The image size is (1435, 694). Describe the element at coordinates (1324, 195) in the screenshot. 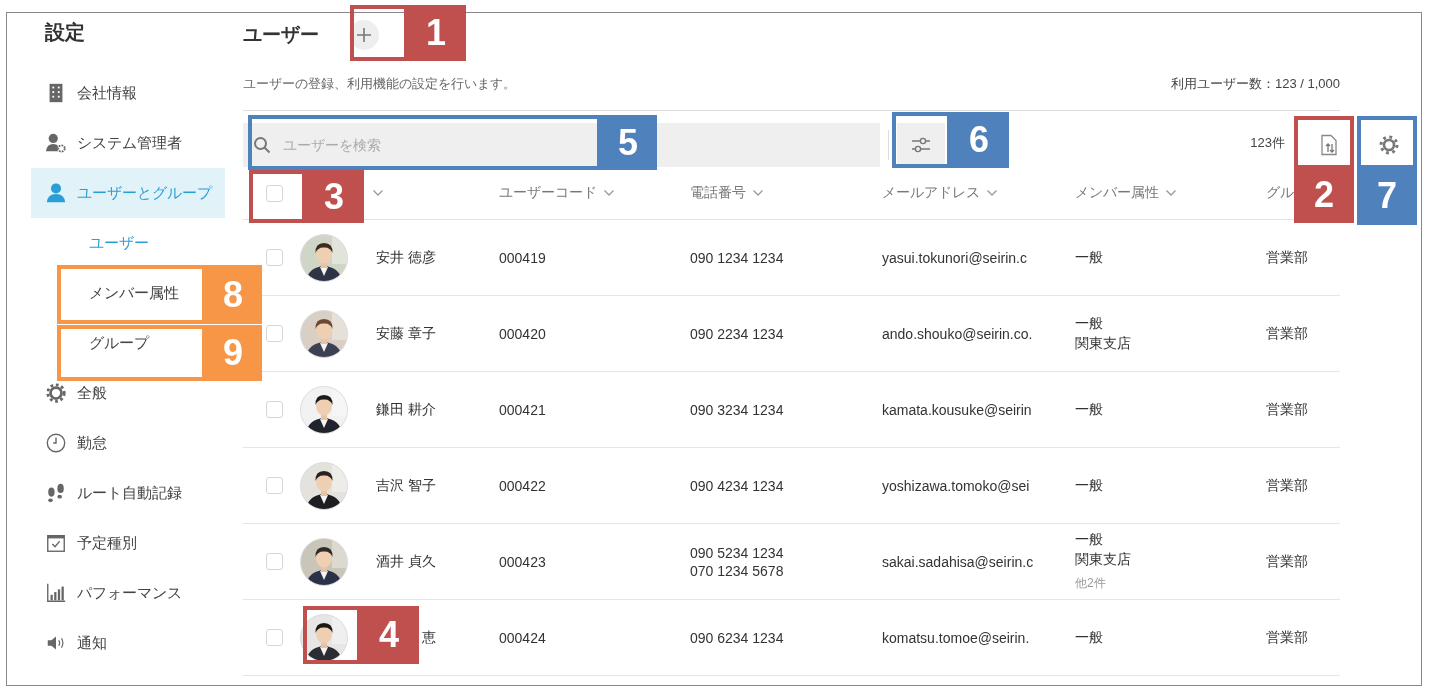

I see `callout-number: 2` at that location.